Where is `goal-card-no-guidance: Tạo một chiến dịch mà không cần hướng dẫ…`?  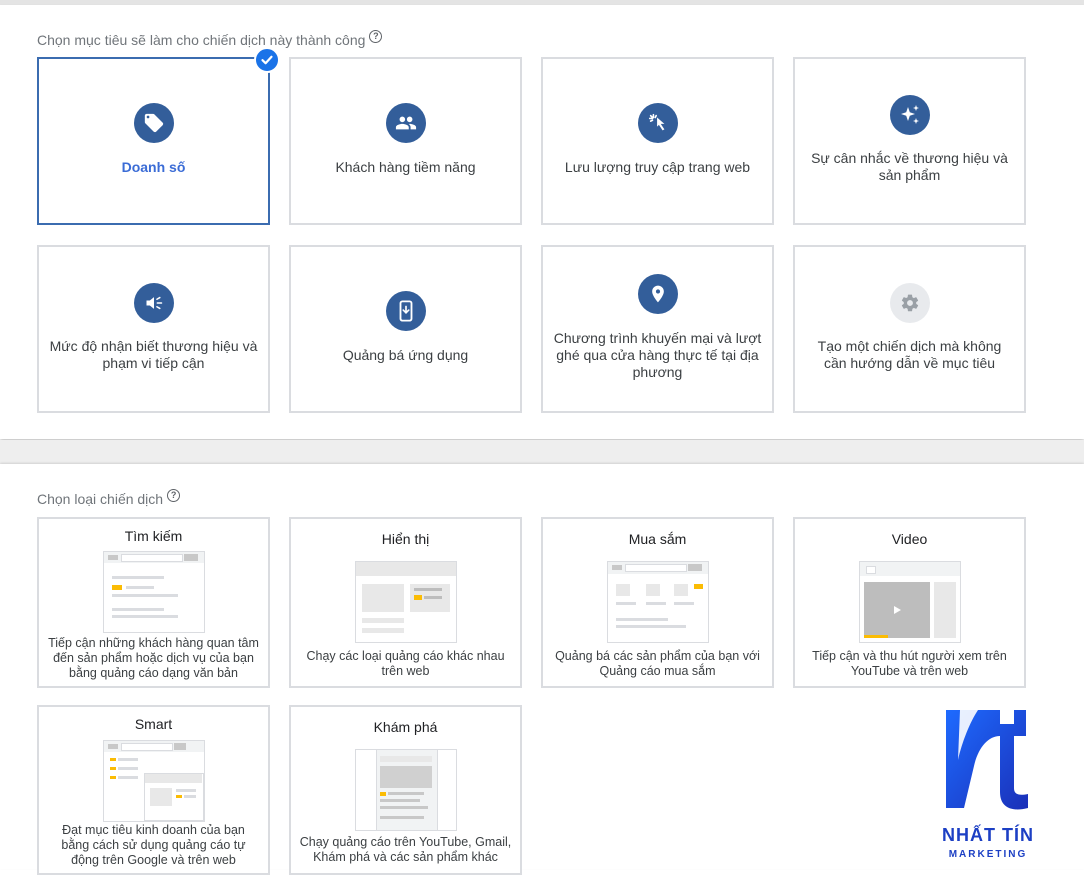 goal-card-no-guidance: Tạo một chiến dịch mà không cần hướng dẫ… is located at coordinates (909, 329).